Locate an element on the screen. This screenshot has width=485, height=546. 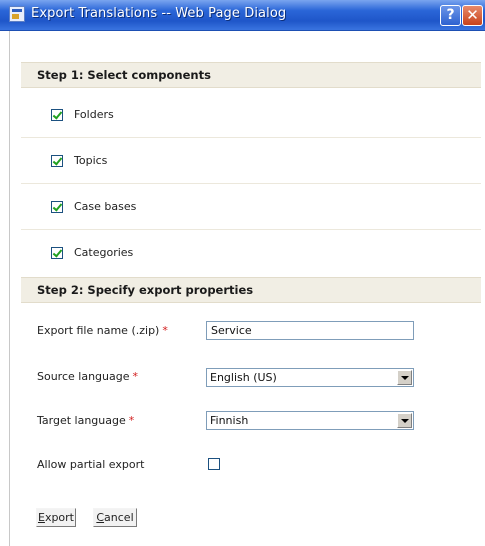
categories-label: Categories is located at coordinates (104, 252).